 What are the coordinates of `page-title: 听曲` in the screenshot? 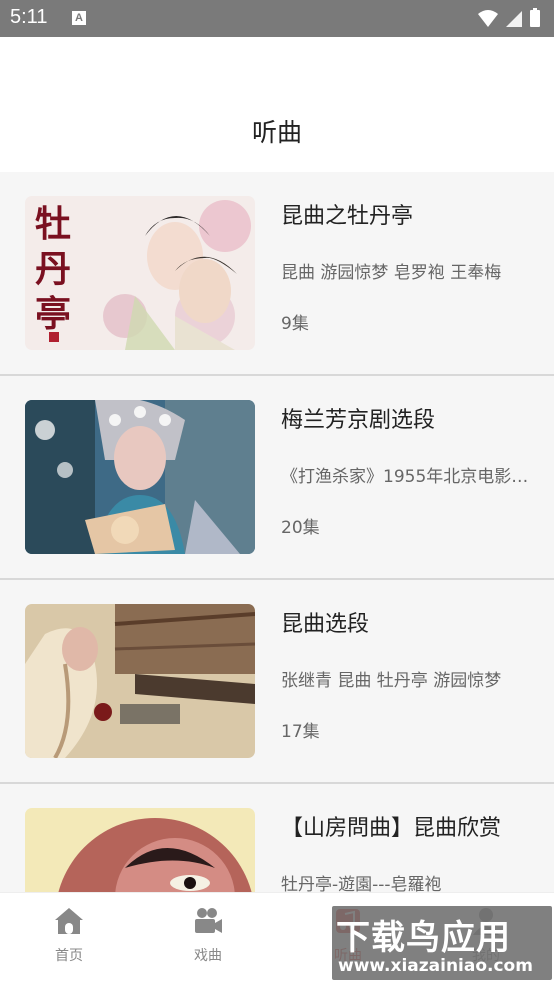 It's located at (276, 132).